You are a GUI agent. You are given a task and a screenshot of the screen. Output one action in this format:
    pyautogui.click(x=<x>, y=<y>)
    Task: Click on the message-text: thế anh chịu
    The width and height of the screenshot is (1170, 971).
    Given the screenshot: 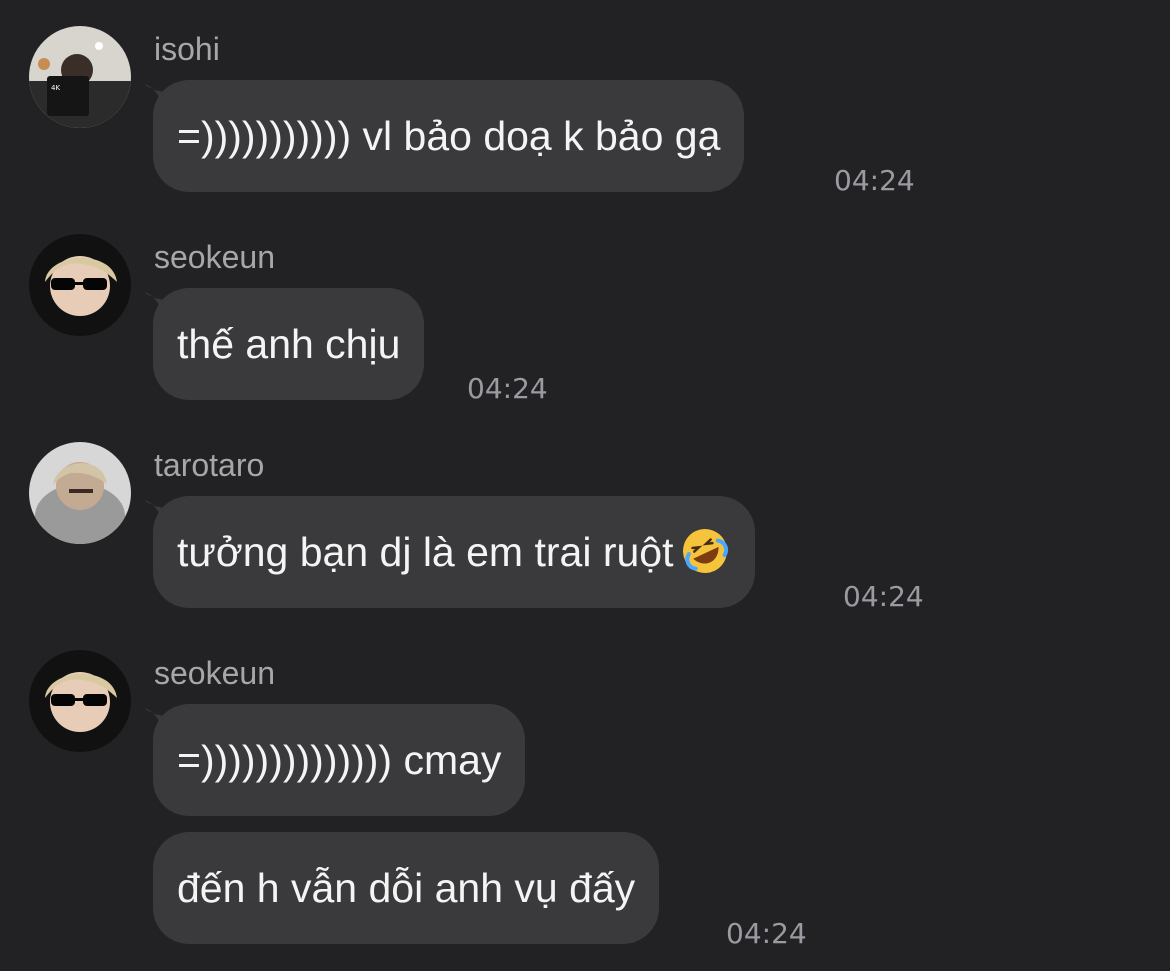 What is the action you would take?
    pyautogui.click(x=289, y=344)
    